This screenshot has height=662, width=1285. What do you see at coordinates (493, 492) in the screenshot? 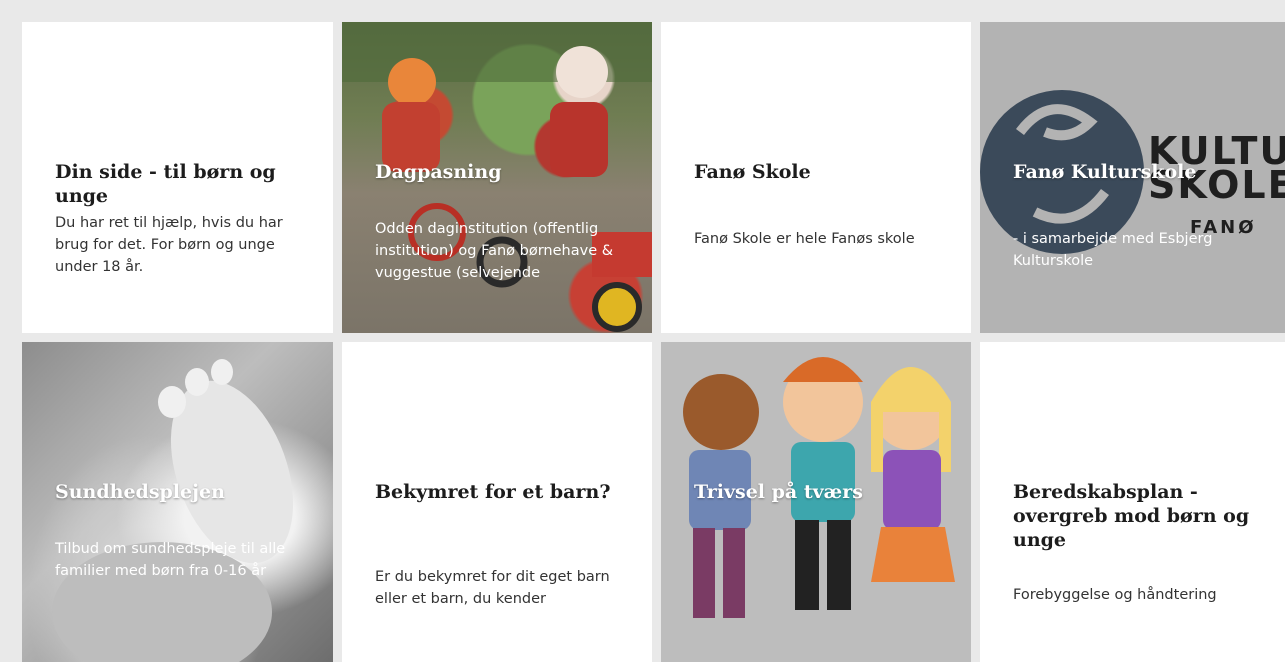
I see `tile-title: Bekymret for et barn?` at bounding box center [493, 492].